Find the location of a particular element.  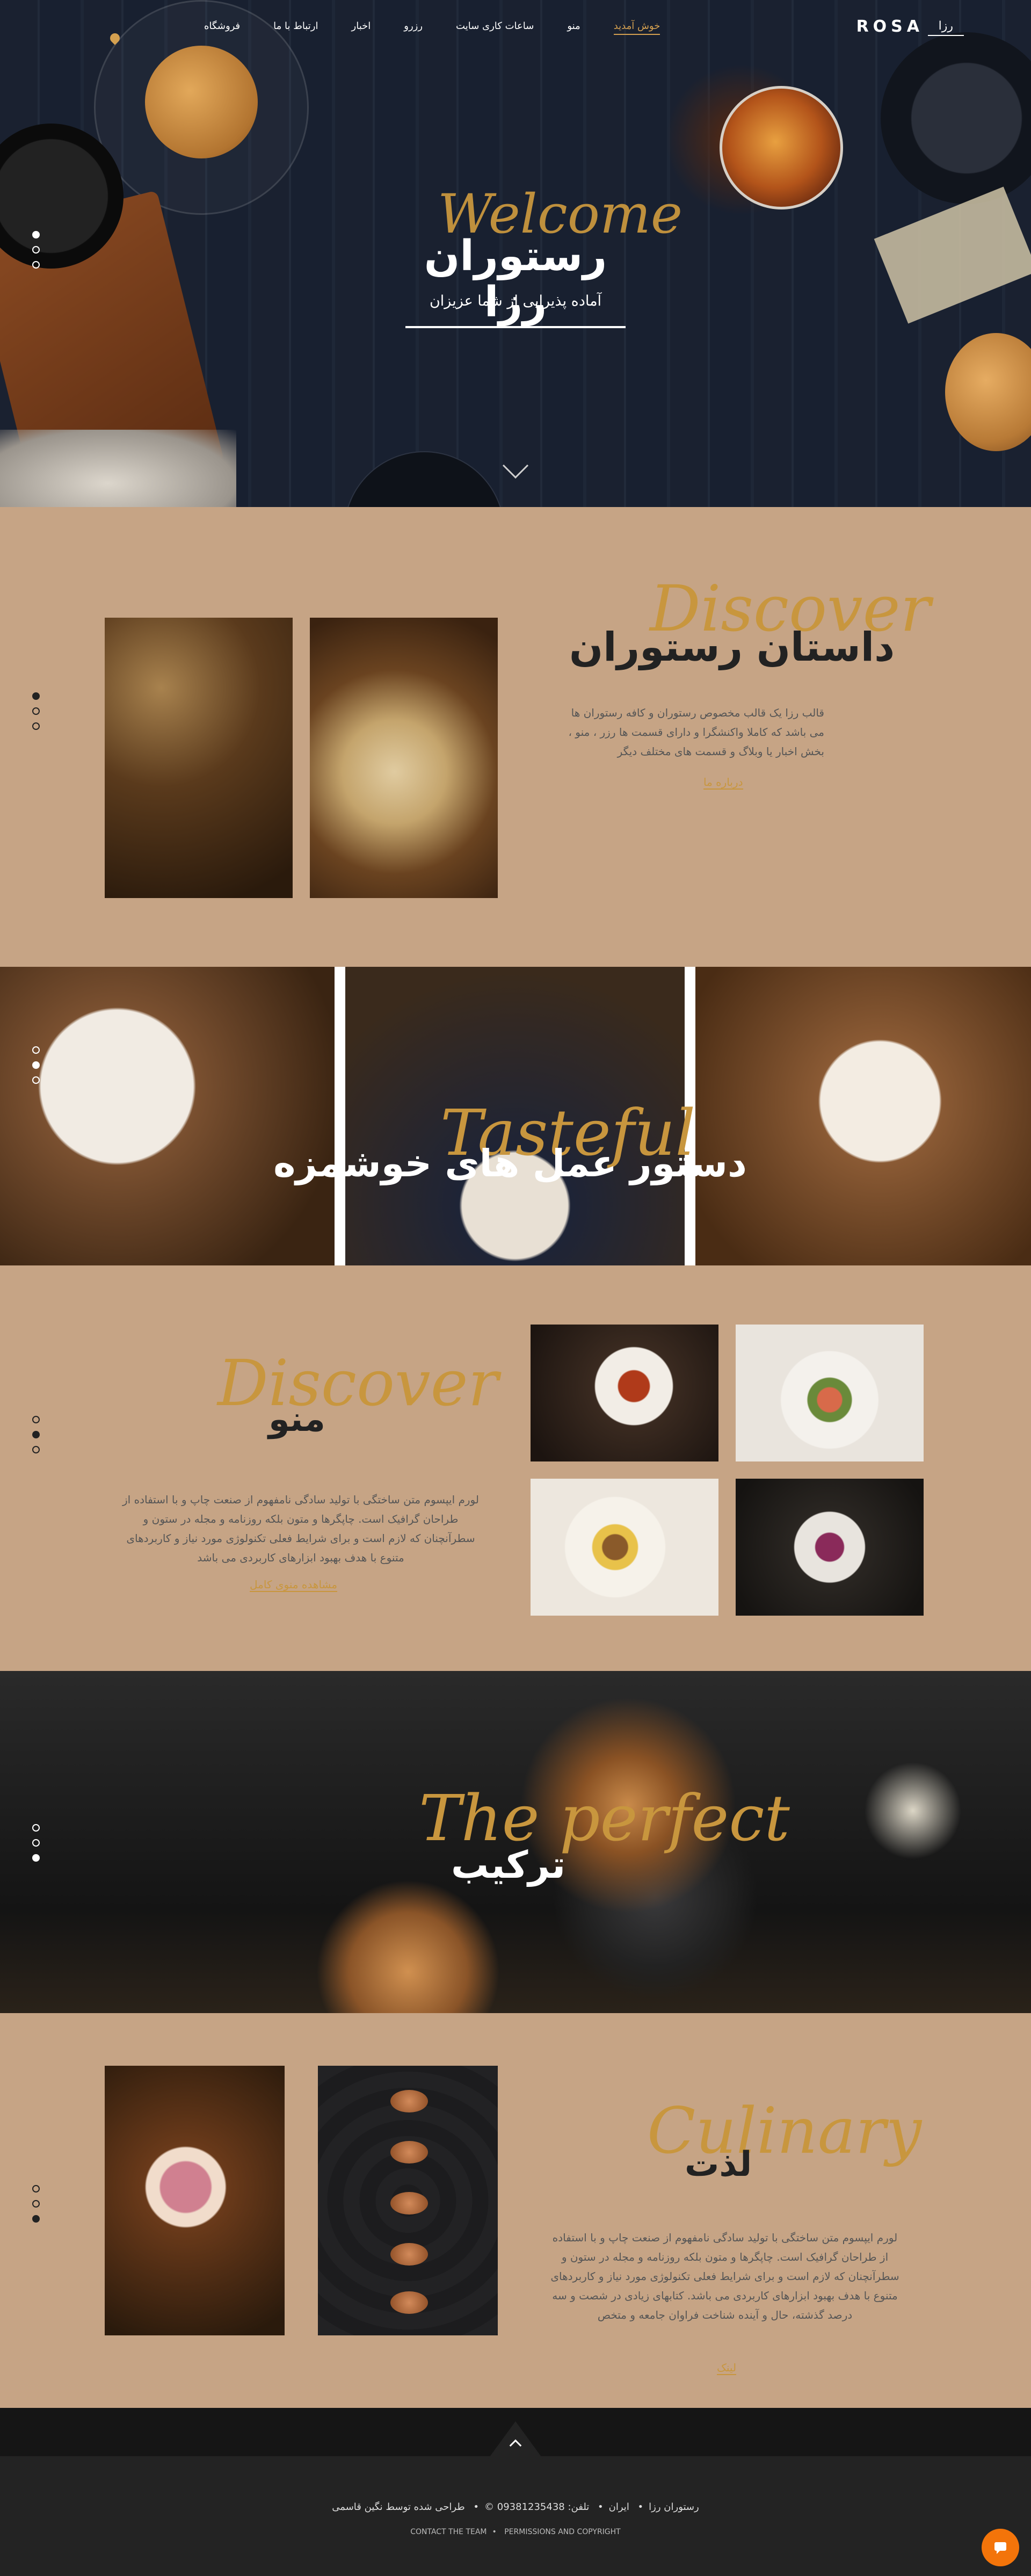

about-us-link: درباره ما is located at coordinates (723, 783).